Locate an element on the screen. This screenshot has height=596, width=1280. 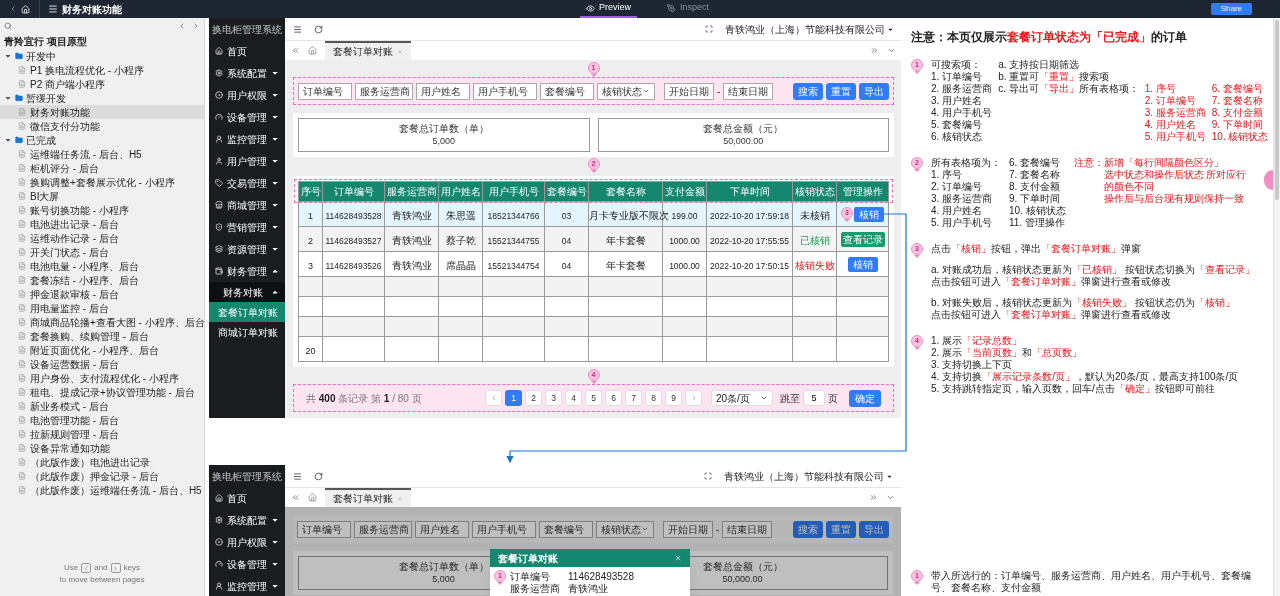
page-item: BI大屏 is located at coordinates (102, 196).